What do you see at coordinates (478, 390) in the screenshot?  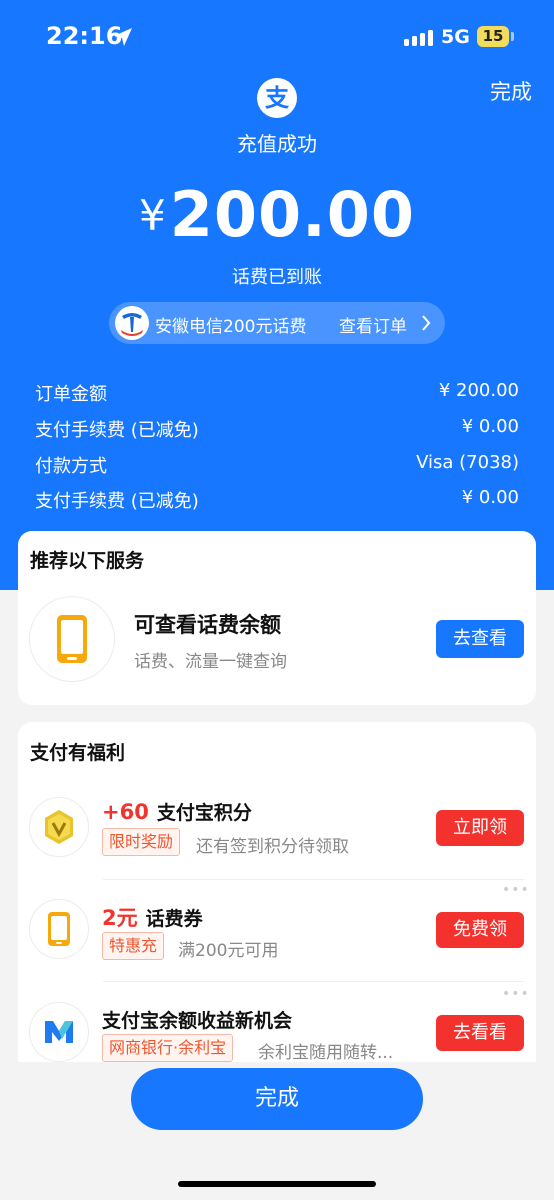 I see `detail-value: ¥ 200.00` at bounding box center [478, 390].